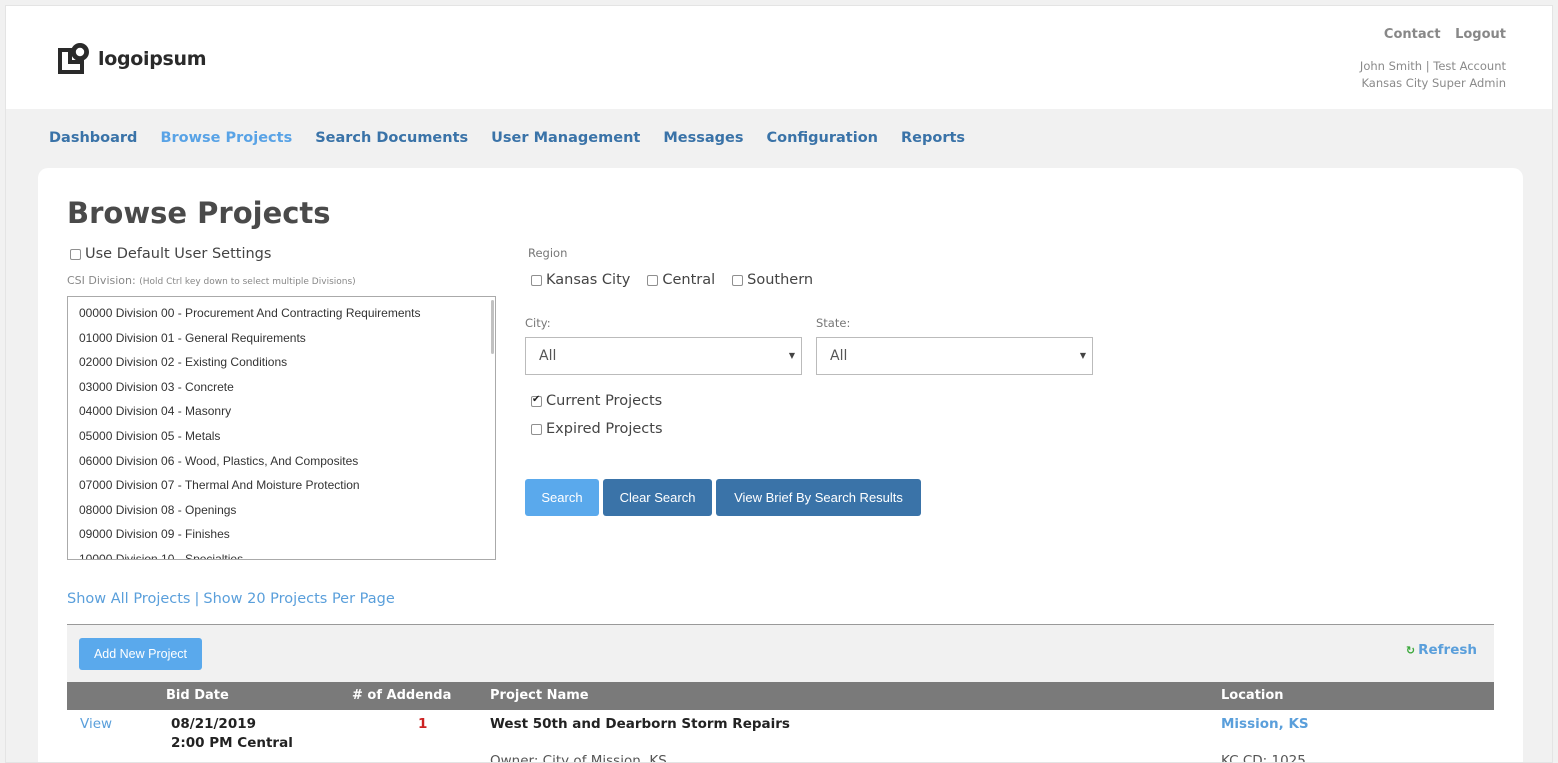 Image resolution: width=1558 pixels, height=763 pixels. I want to click on current-projects-label: Current Projects, so click(604, 401).